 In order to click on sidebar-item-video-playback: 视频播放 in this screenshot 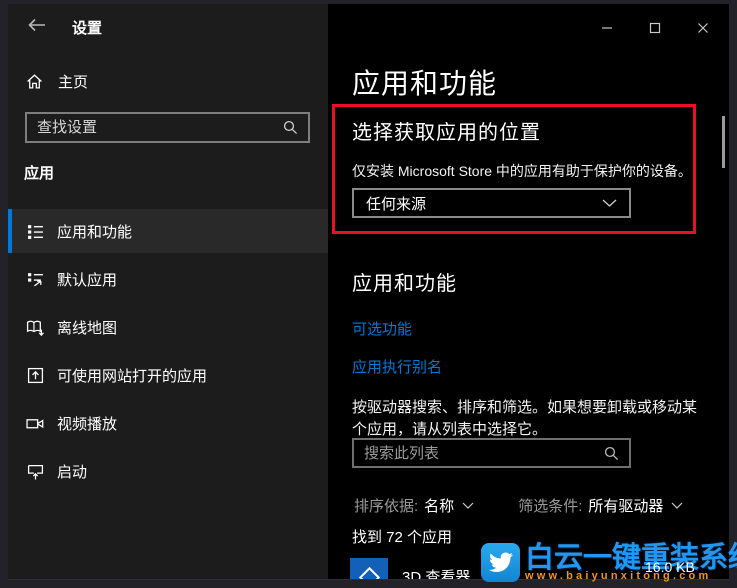, I will do `click(168, 423)`.